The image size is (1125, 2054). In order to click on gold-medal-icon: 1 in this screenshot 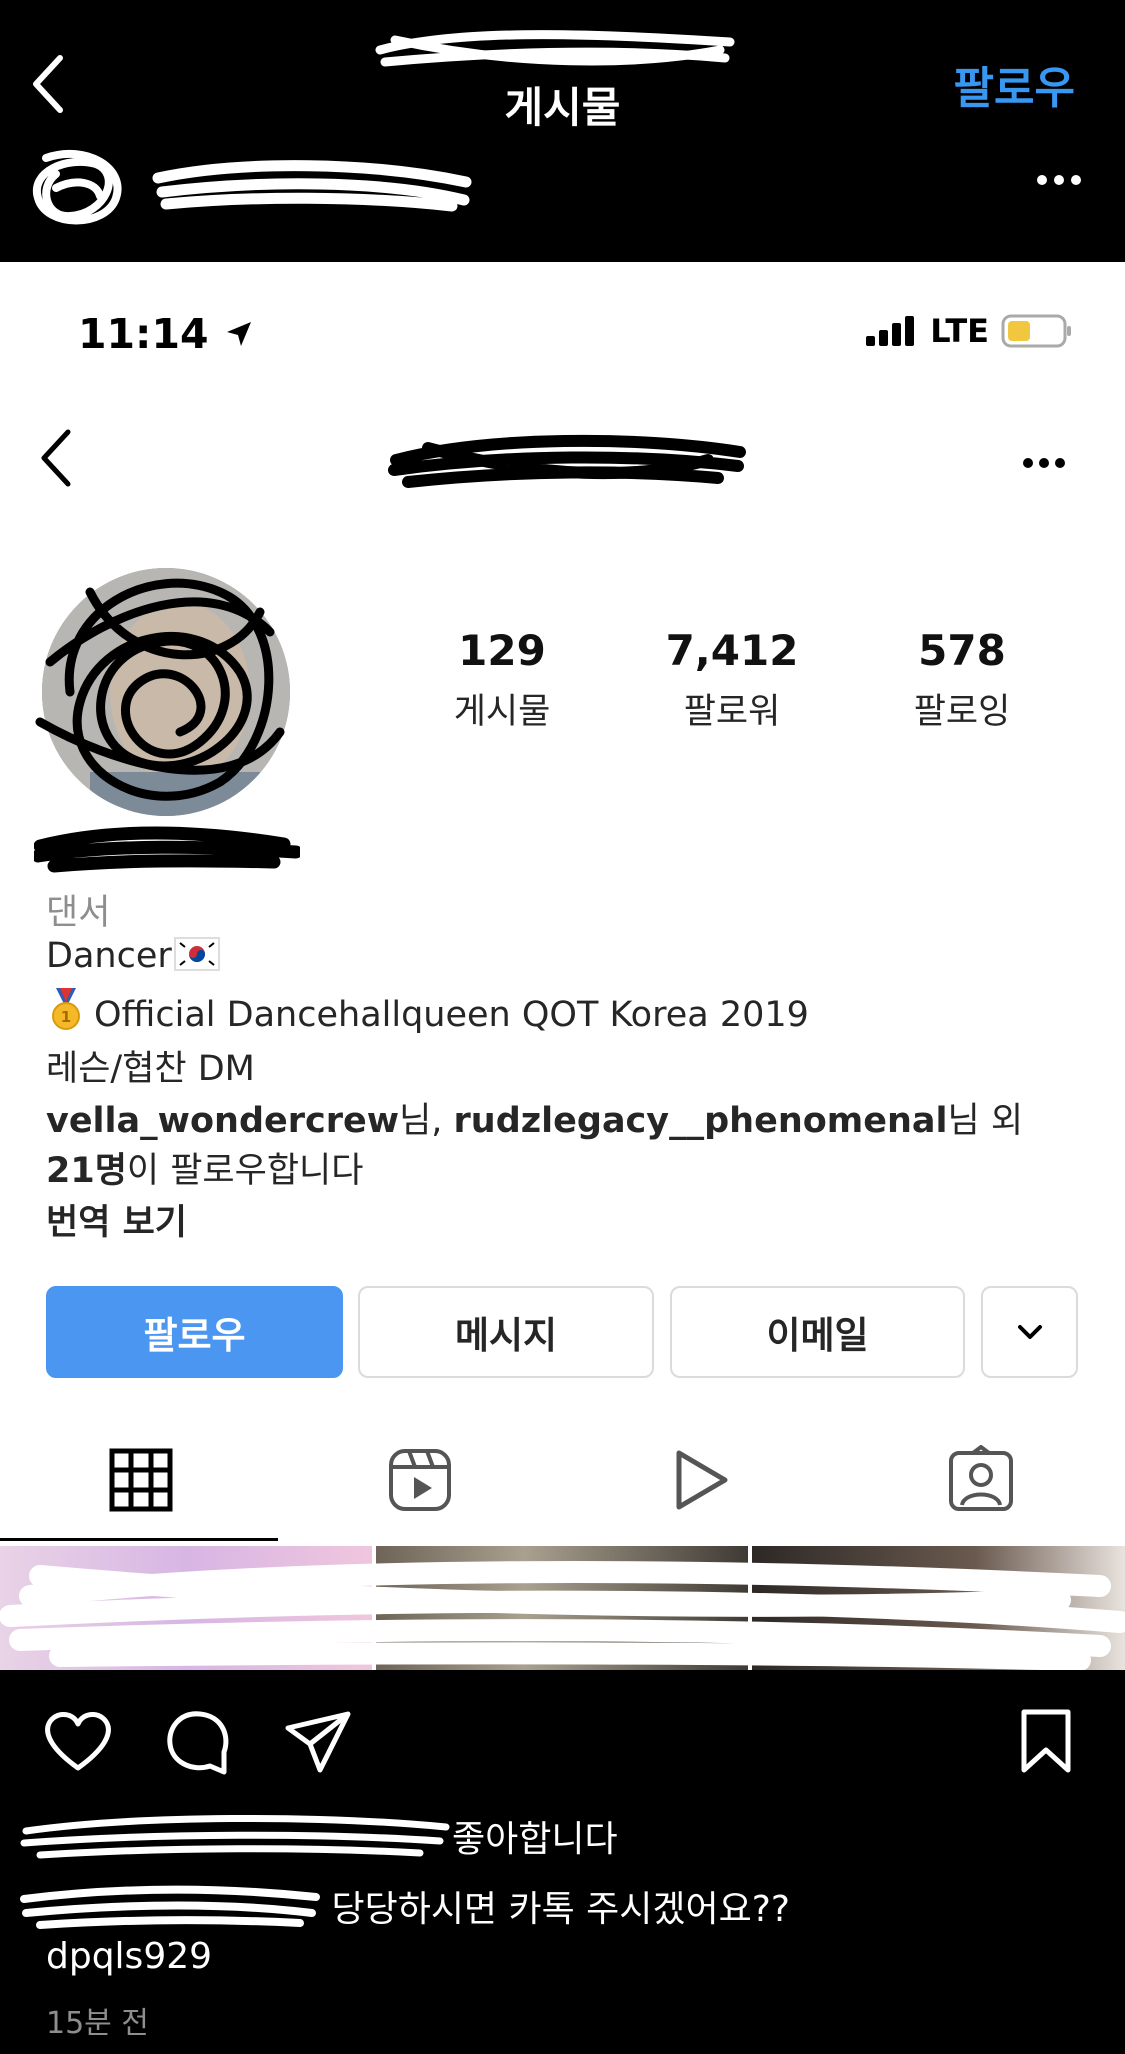, I will do `click(66, 1009)`.